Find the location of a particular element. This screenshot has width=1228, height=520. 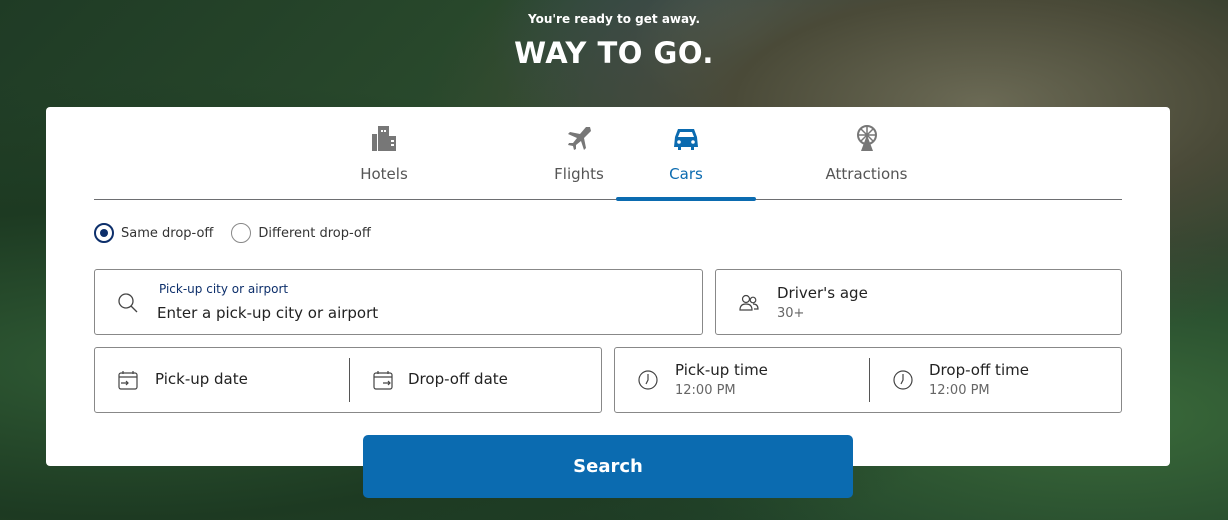

drivers-age-select: Driver's age 30+ is located at coordinates (918, 302).